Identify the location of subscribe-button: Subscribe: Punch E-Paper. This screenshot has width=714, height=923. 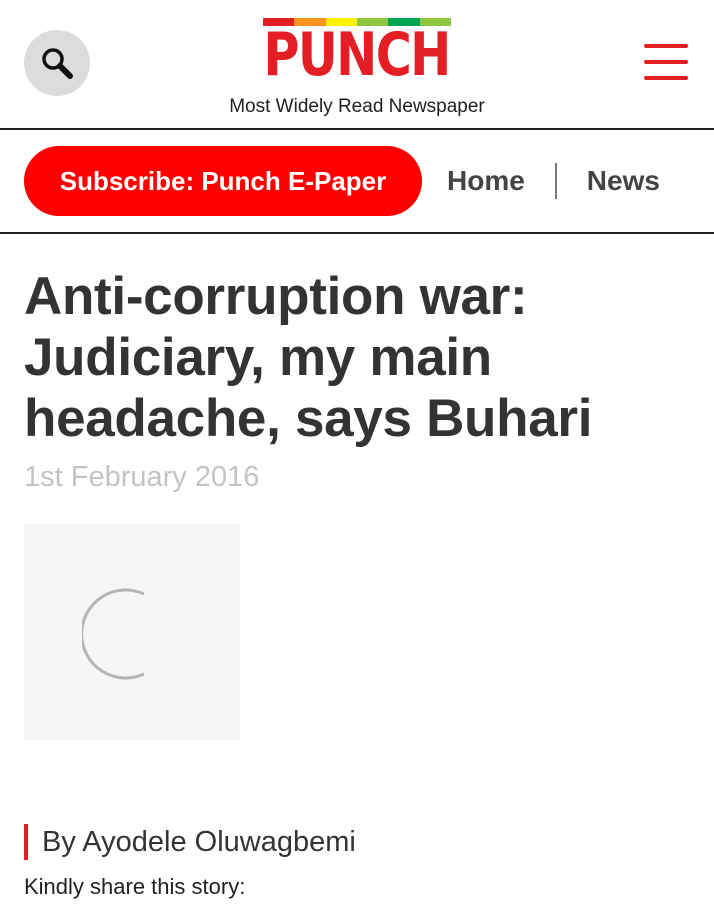
(223, 181).